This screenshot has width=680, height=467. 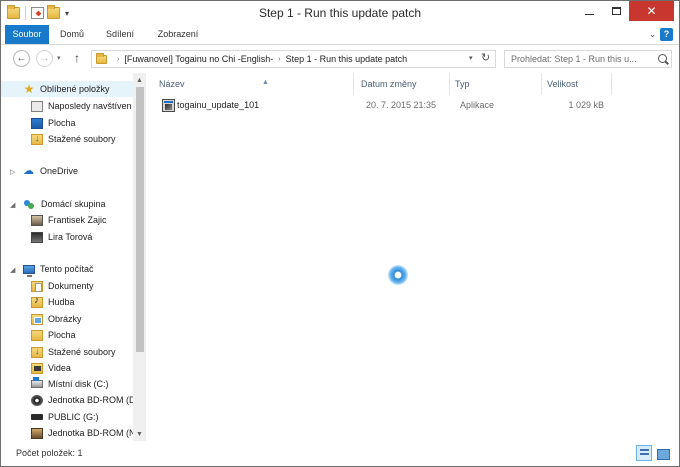 What do you see at coordinates (70, 237) in the screenshot?
I see `nav-item-label: Lira Torová` at bounding box center [70, 237].